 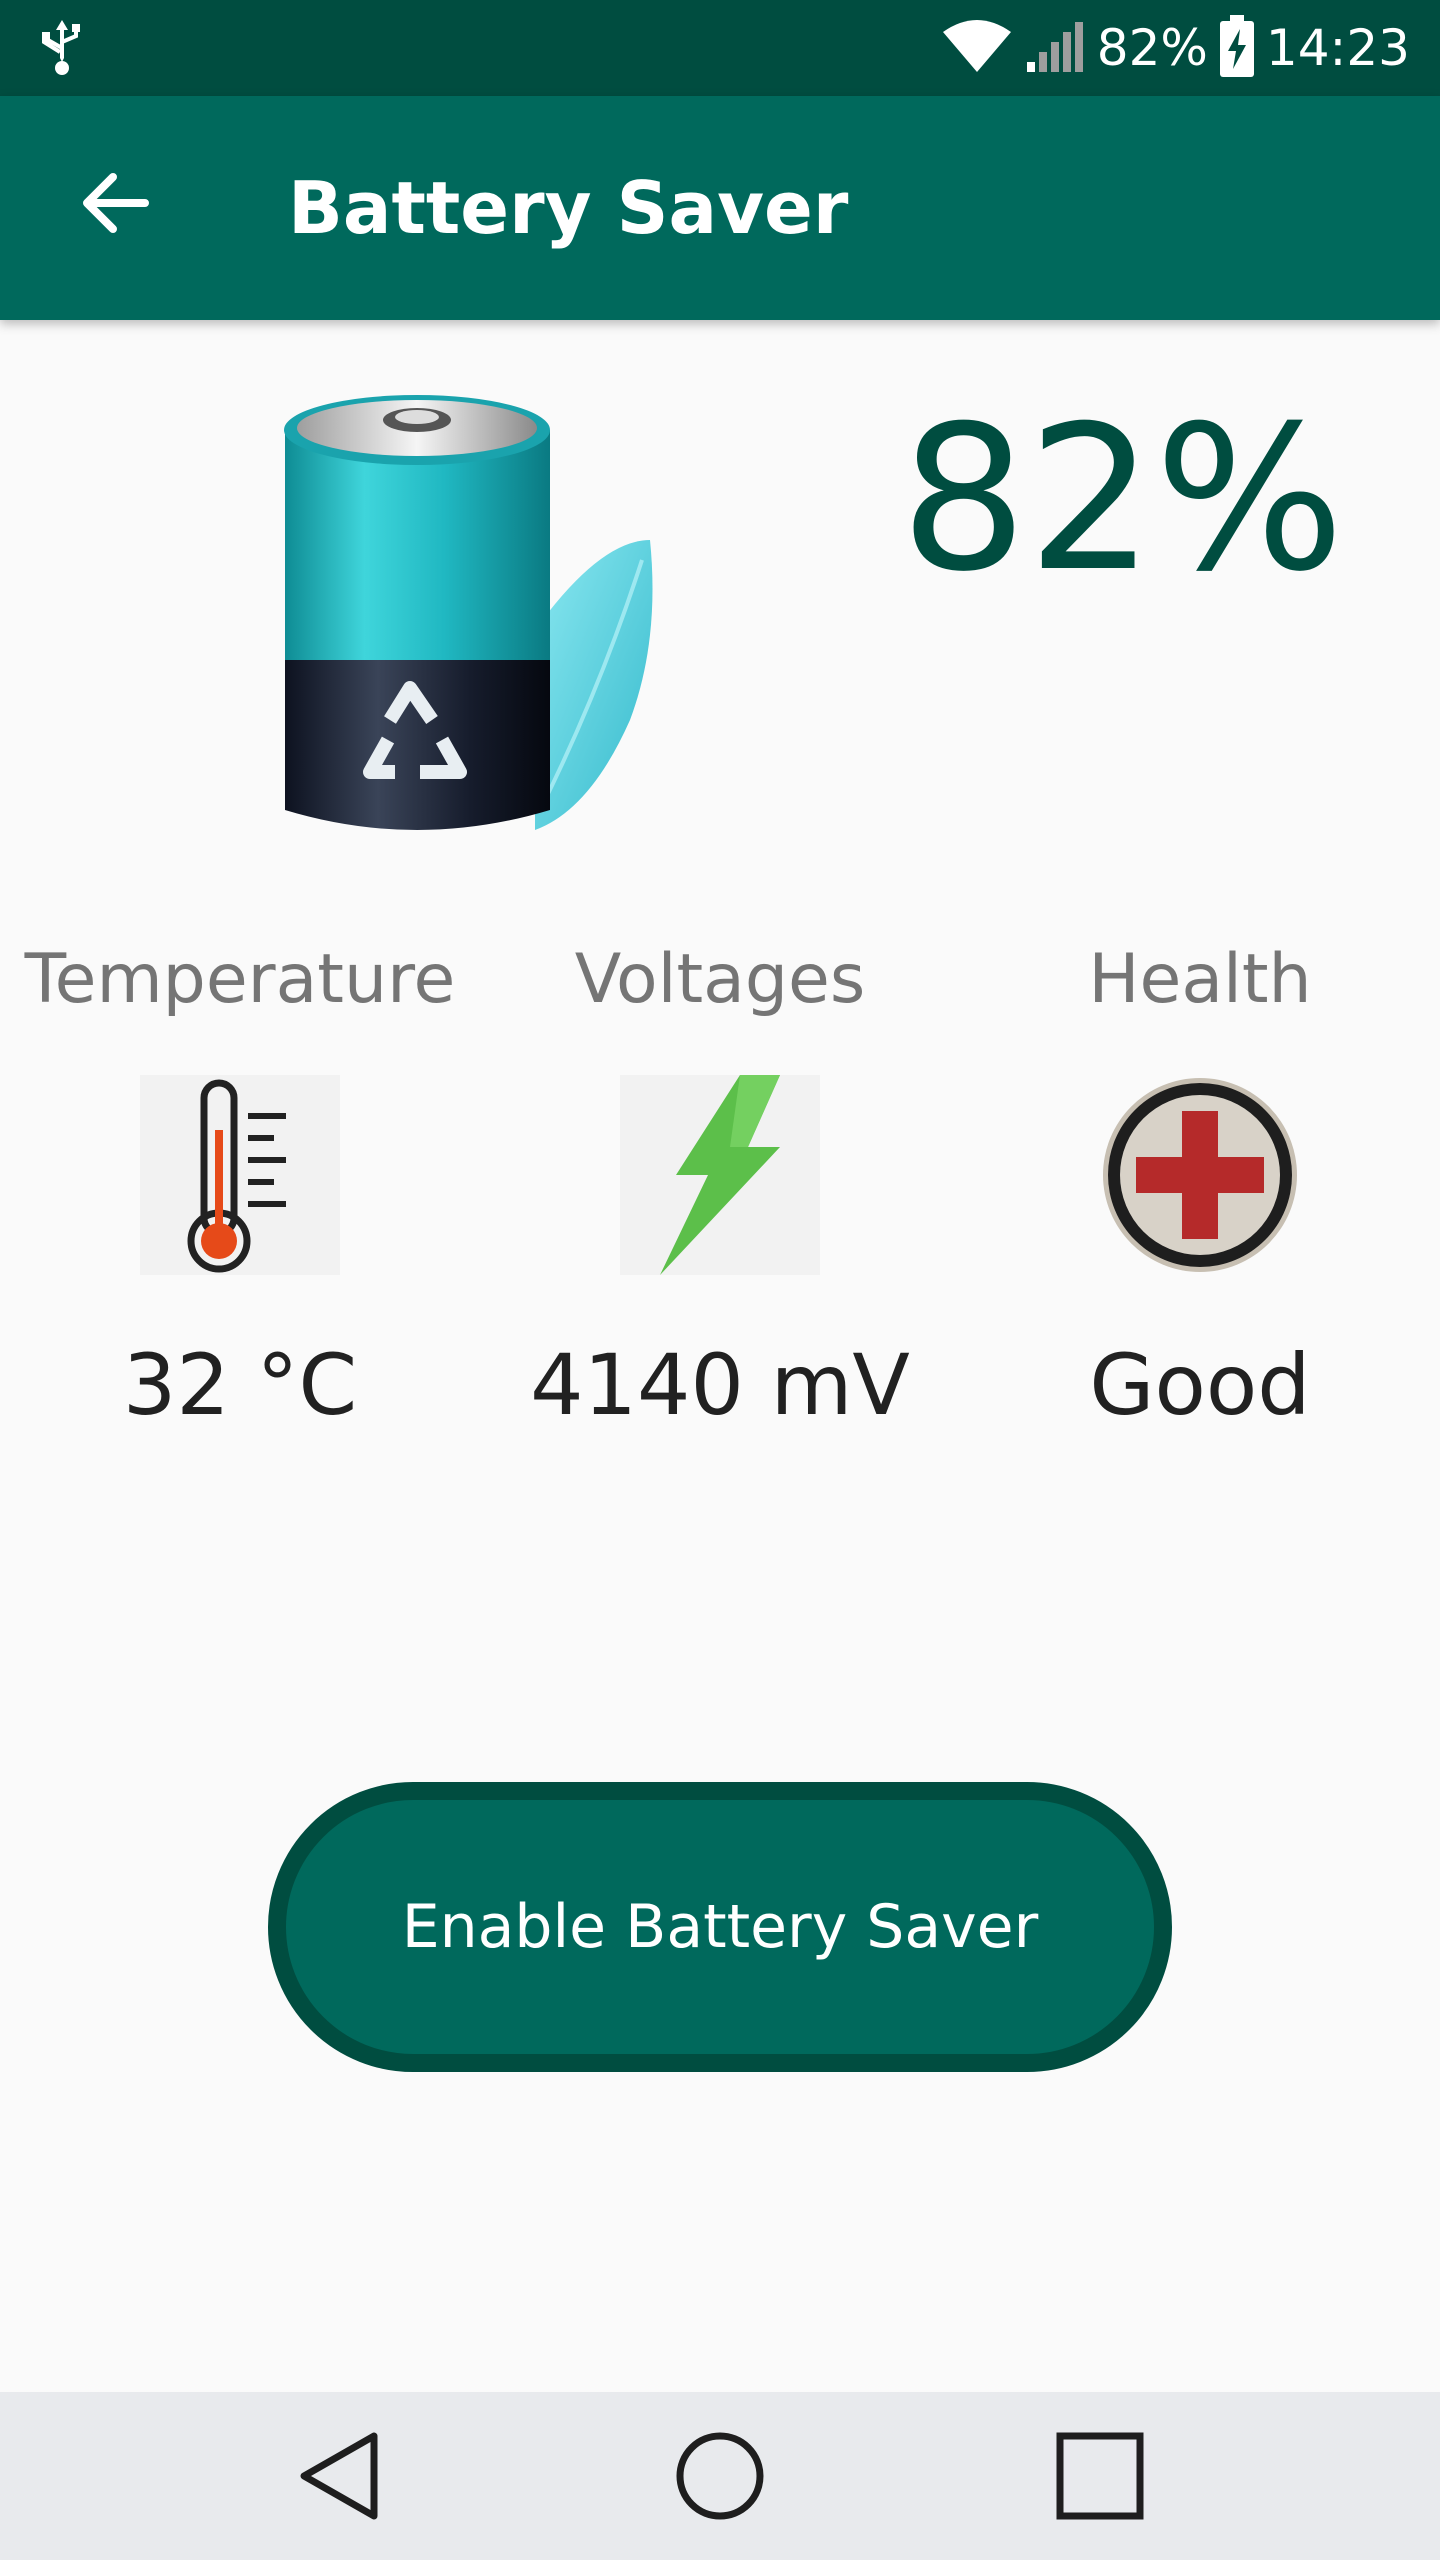 What do you see at coordinates (720, 48) in the screenshot?
I see `status-bar: 82% 14:23` at bounding box center [720, 48].